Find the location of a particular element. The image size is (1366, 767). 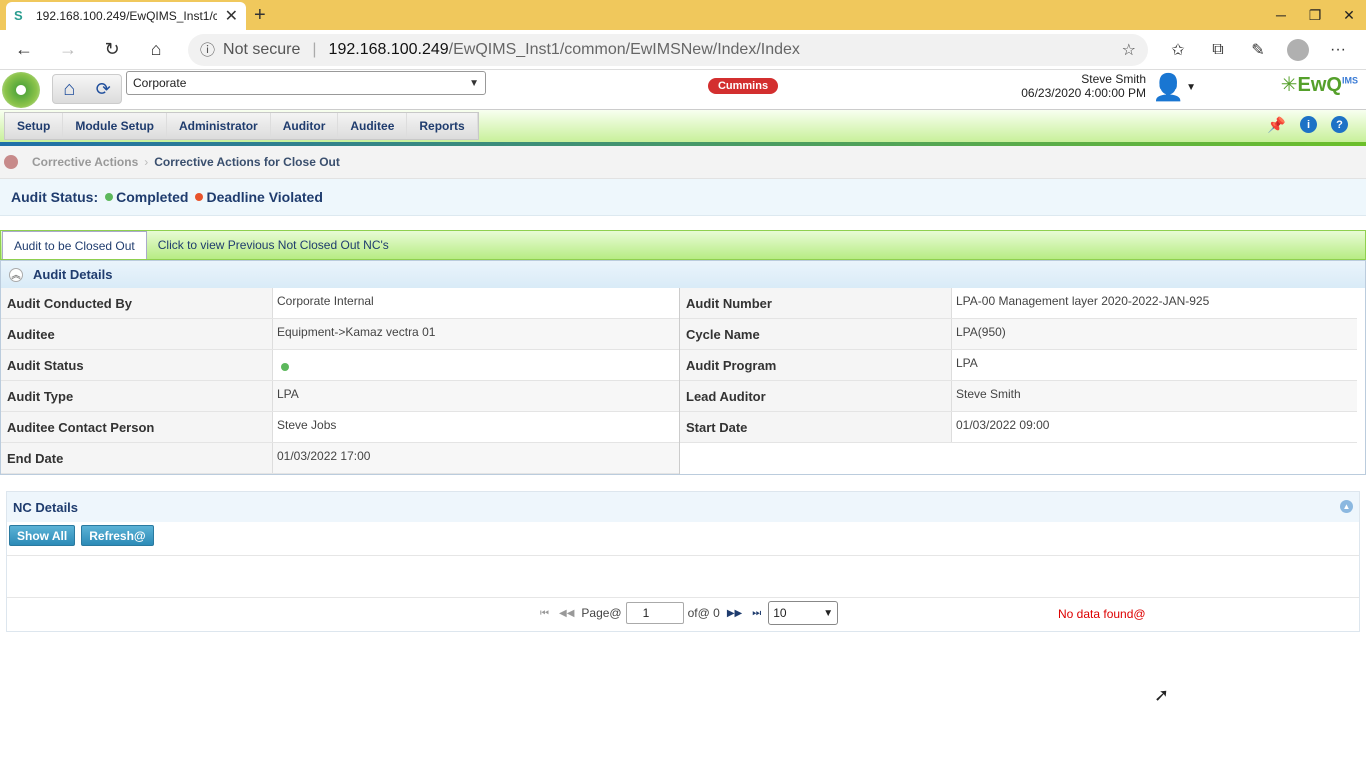

page-label: Page@ is located at coordinates (601, 613).